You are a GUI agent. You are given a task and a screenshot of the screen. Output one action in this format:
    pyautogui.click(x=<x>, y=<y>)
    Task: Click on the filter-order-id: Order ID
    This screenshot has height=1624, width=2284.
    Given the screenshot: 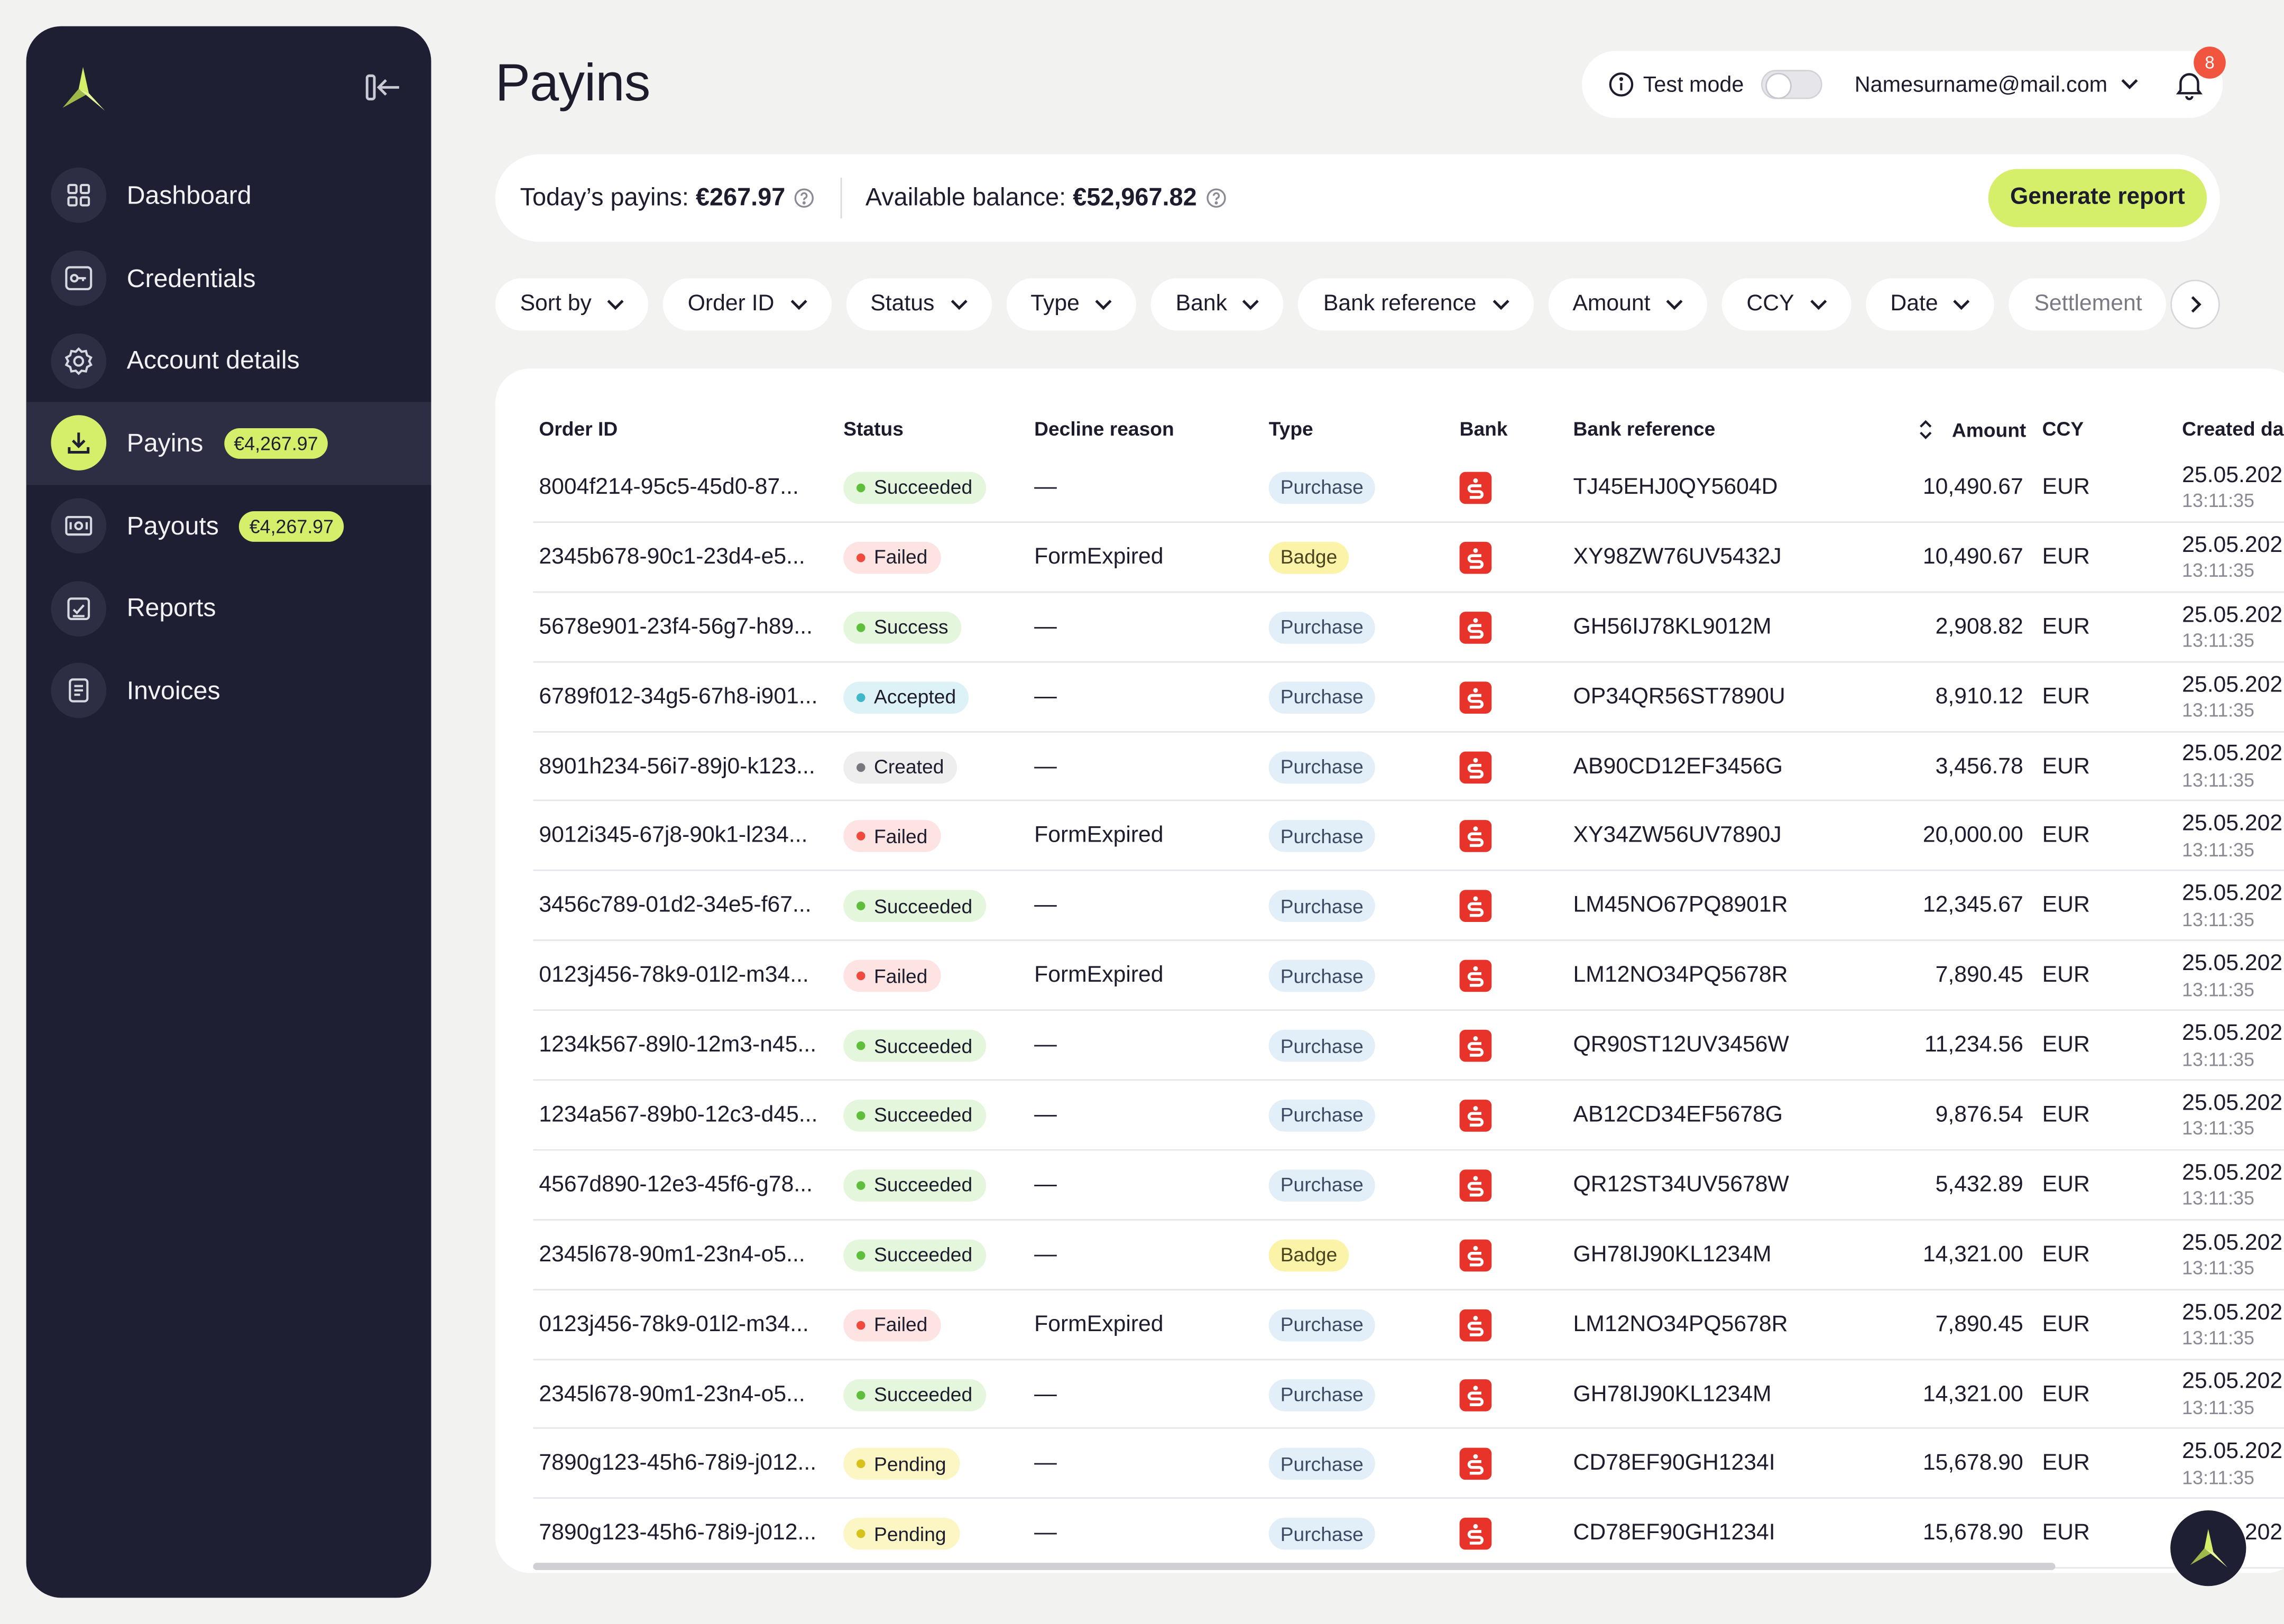 What is the action you would take?
    pyautogui.click(x=746, y=304)
    